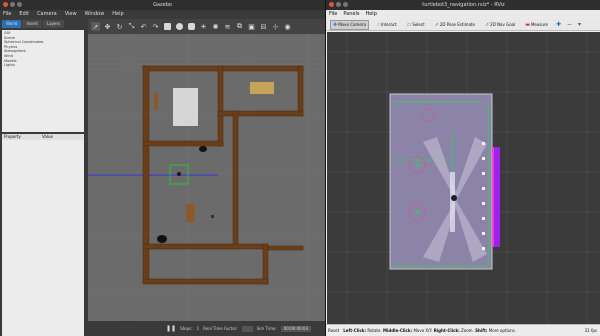 The height and width of the screenshot is (336, 600). Describe the element at coordinates (247, 328) in the screenshot. I see `rtf-value` at that location.